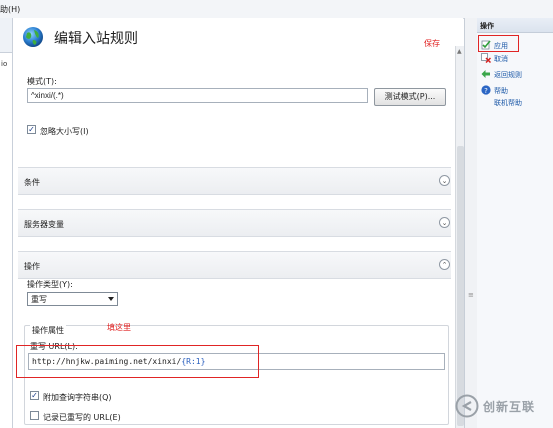  What do you see at coordinates (39, 299) in the screenshot?
I see `action-type-value: 重写` at bounding box center [39, 299].